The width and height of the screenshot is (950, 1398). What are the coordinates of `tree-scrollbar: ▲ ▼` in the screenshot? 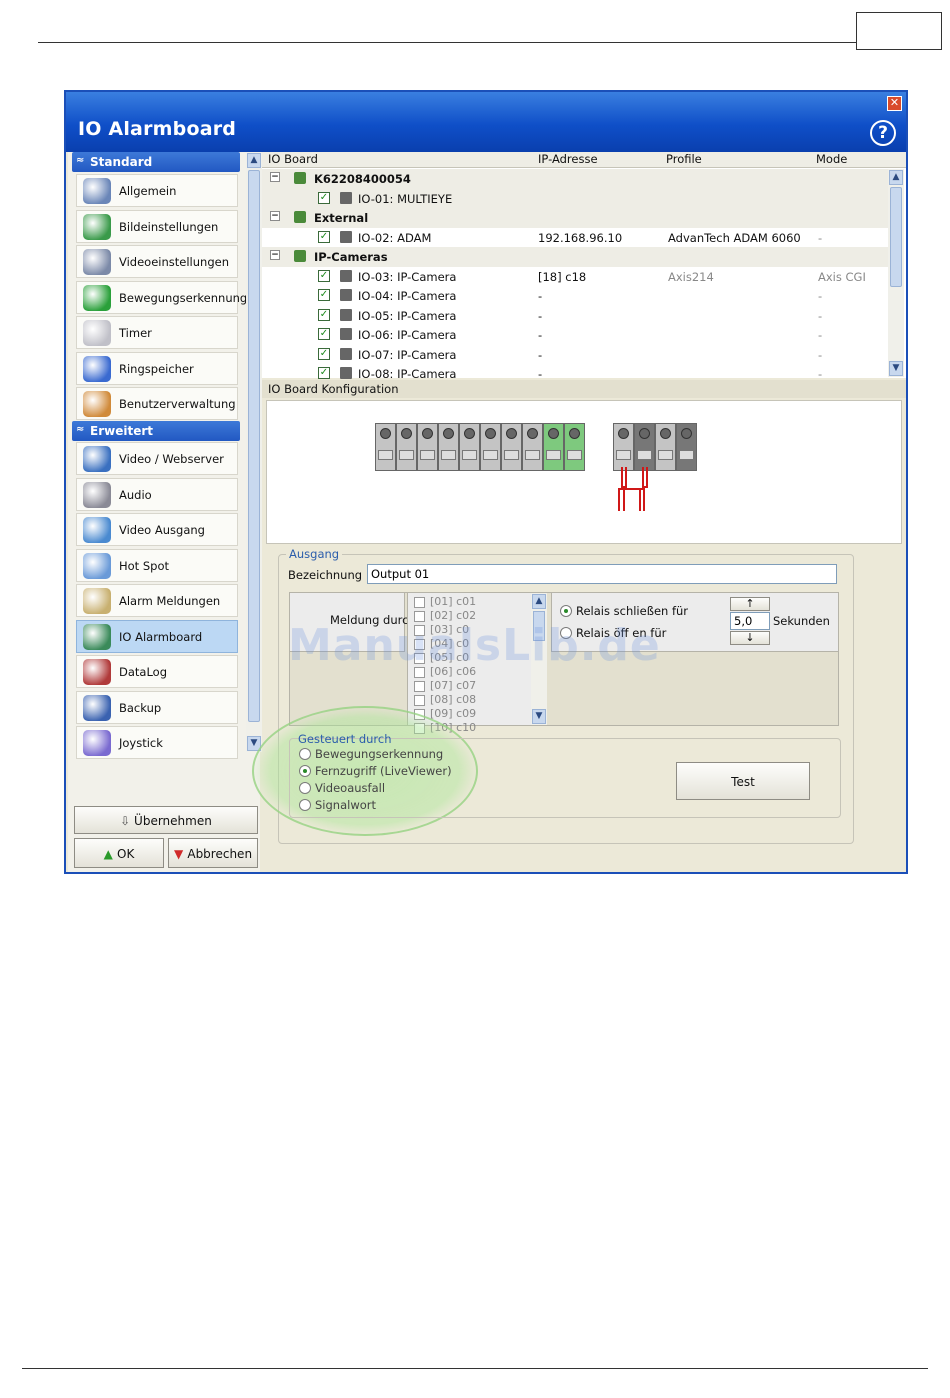 It's located at (896, 273).